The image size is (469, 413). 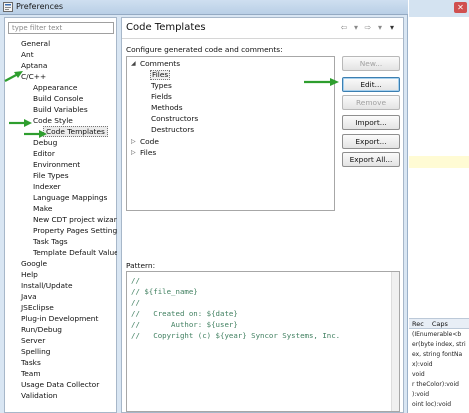 I want to click on tab-caps: Caps, so click(x=440, y=324).